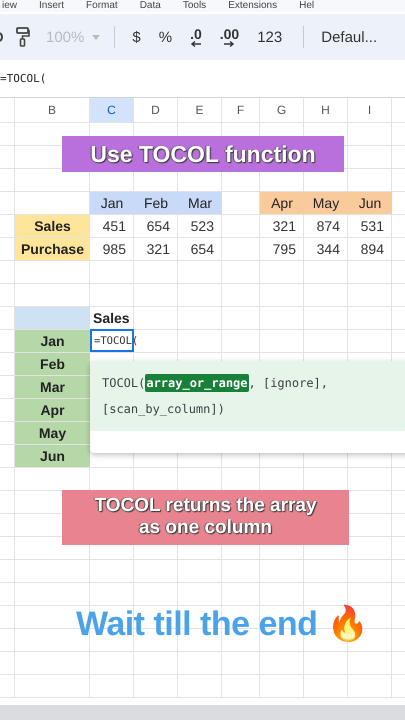  Describe the element at coordinates (52, 110) in the screenshot. I see `column-header: B` at that location.